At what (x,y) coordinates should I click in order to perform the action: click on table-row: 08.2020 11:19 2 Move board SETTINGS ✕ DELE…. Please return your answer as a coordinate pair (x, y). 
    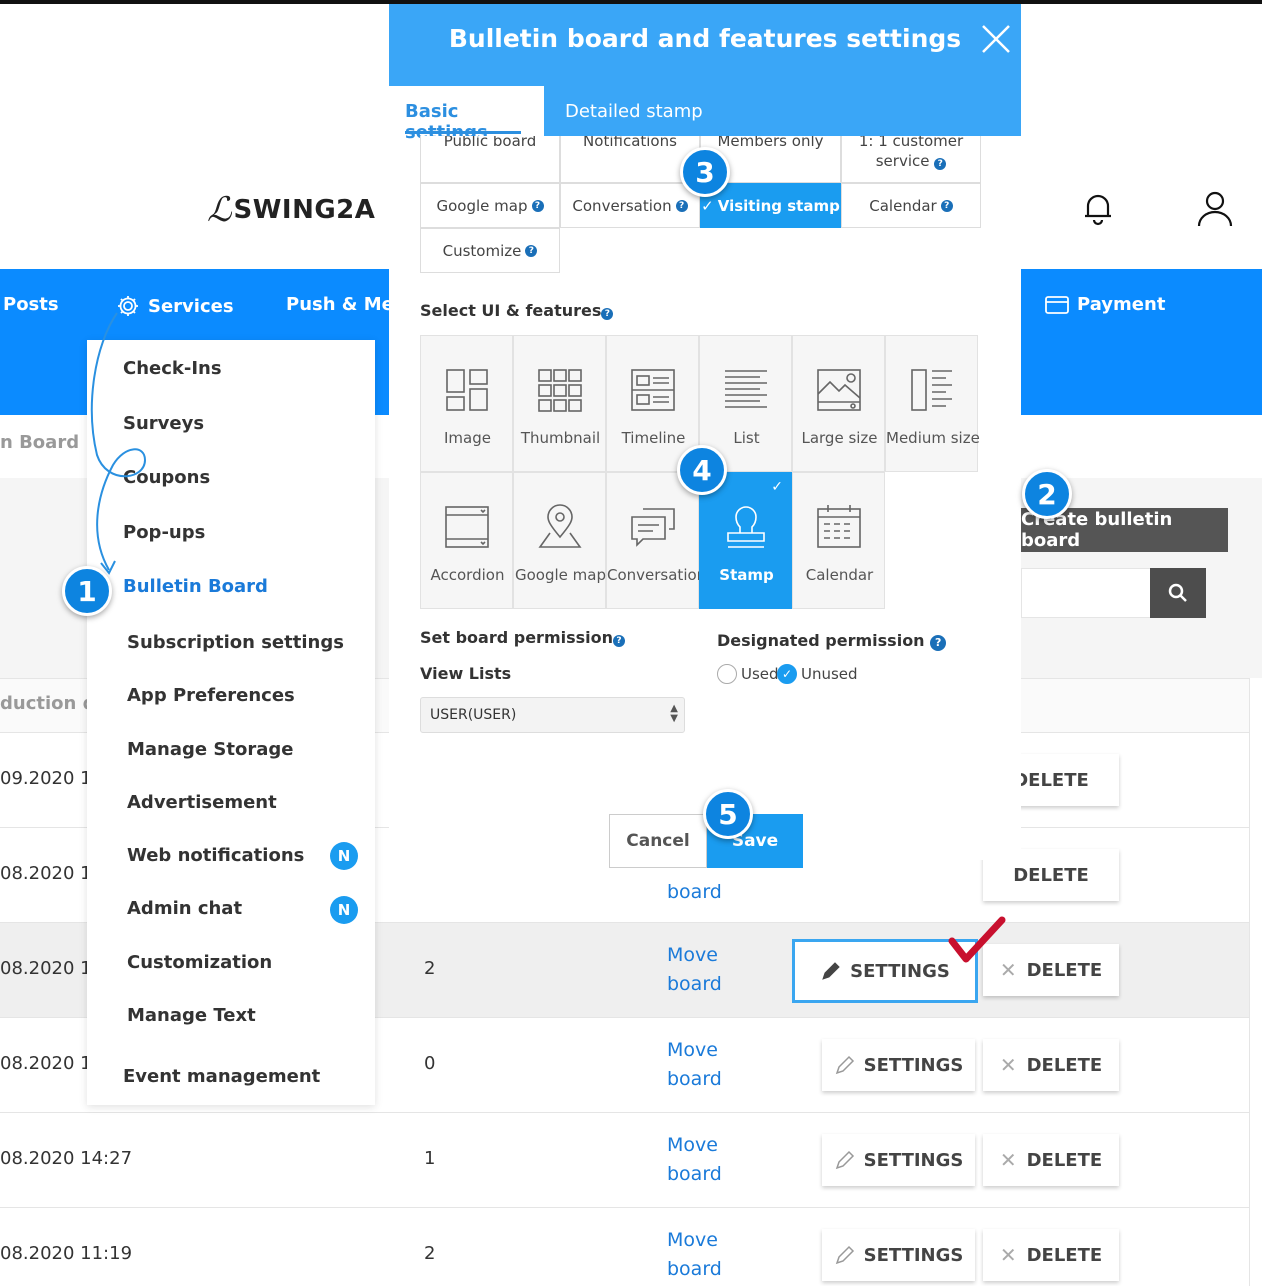
    Looking at the image, I should click on (625, 1247).